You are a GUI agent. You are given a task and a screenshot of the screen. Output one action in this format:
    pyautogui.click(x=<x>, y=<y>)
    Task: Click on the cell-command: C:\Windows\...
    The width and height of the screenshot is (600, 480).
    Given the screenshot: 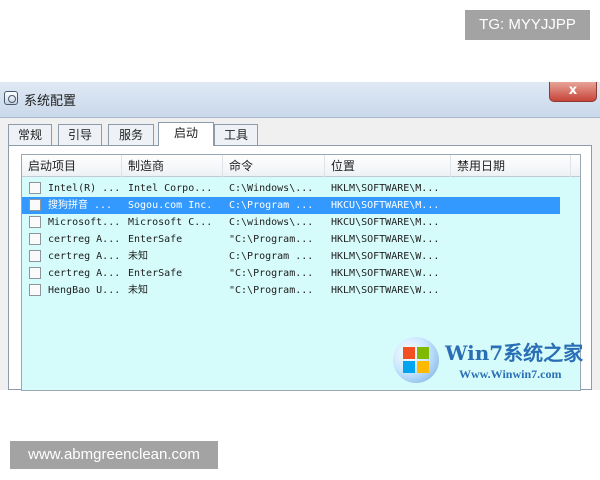 What is the action you would take?
    pyautogui.click(x=271, y=188)
    